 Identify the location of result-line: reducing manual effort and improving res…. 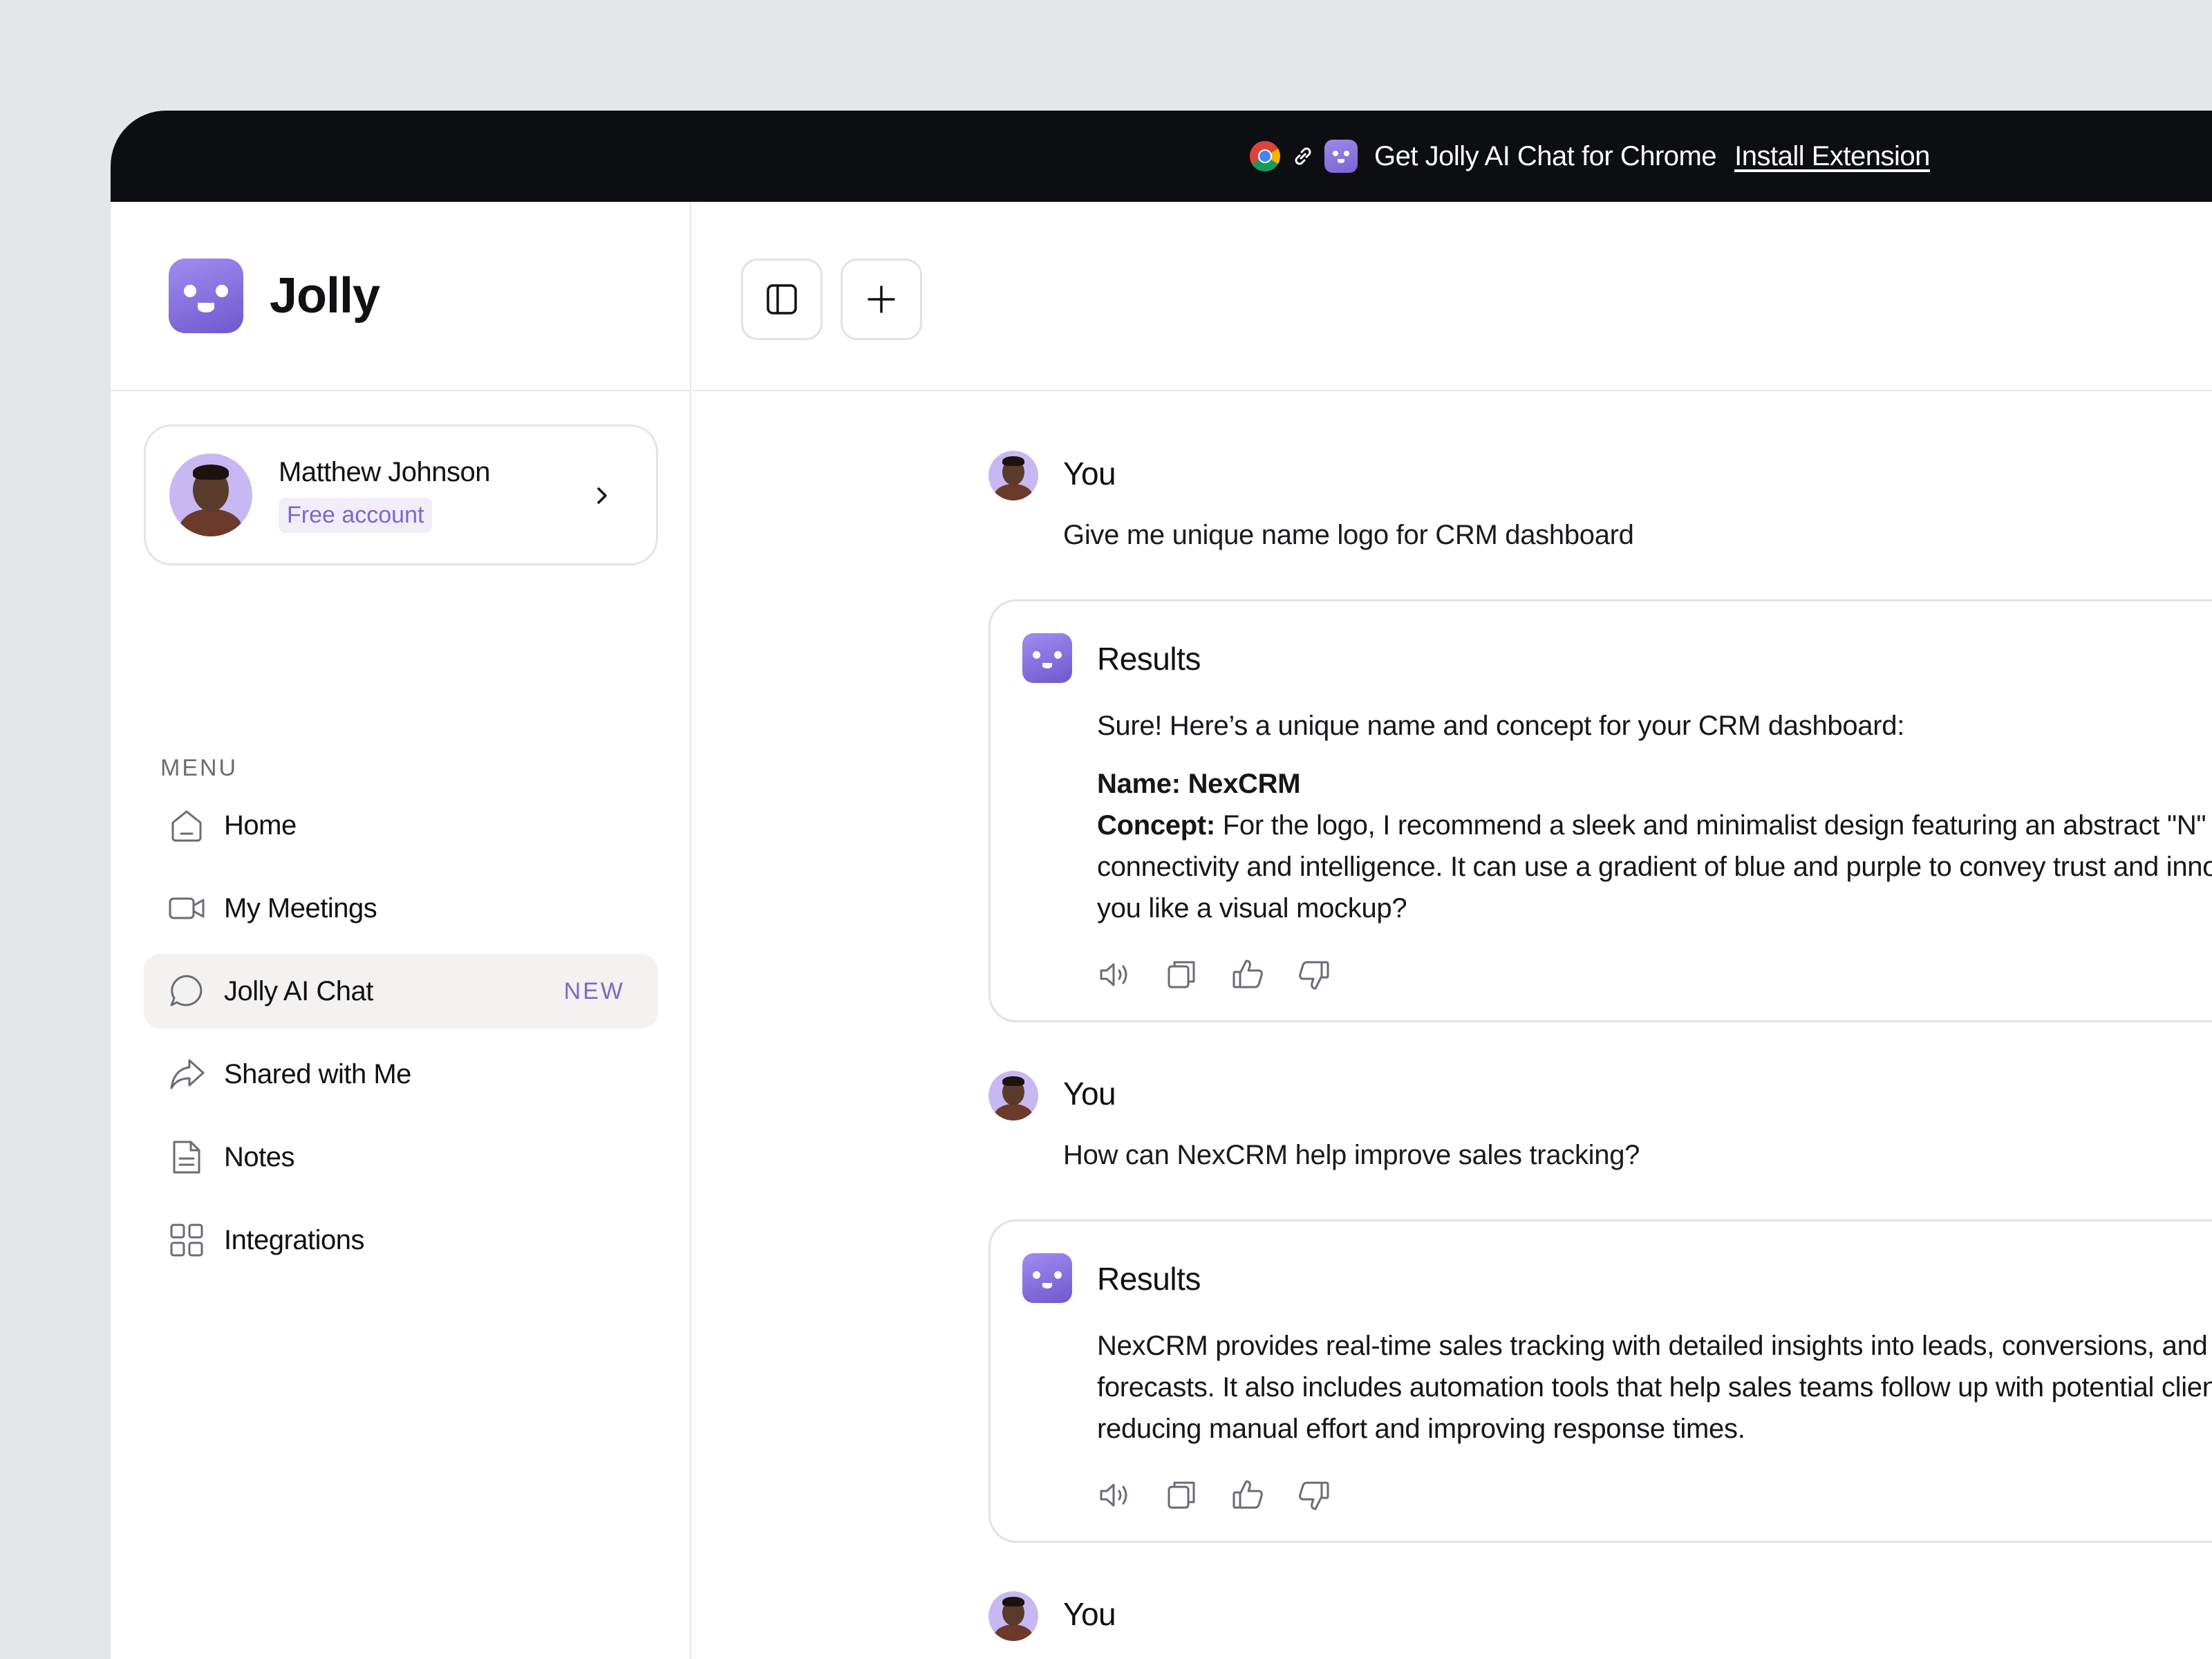
(1421, 1429).